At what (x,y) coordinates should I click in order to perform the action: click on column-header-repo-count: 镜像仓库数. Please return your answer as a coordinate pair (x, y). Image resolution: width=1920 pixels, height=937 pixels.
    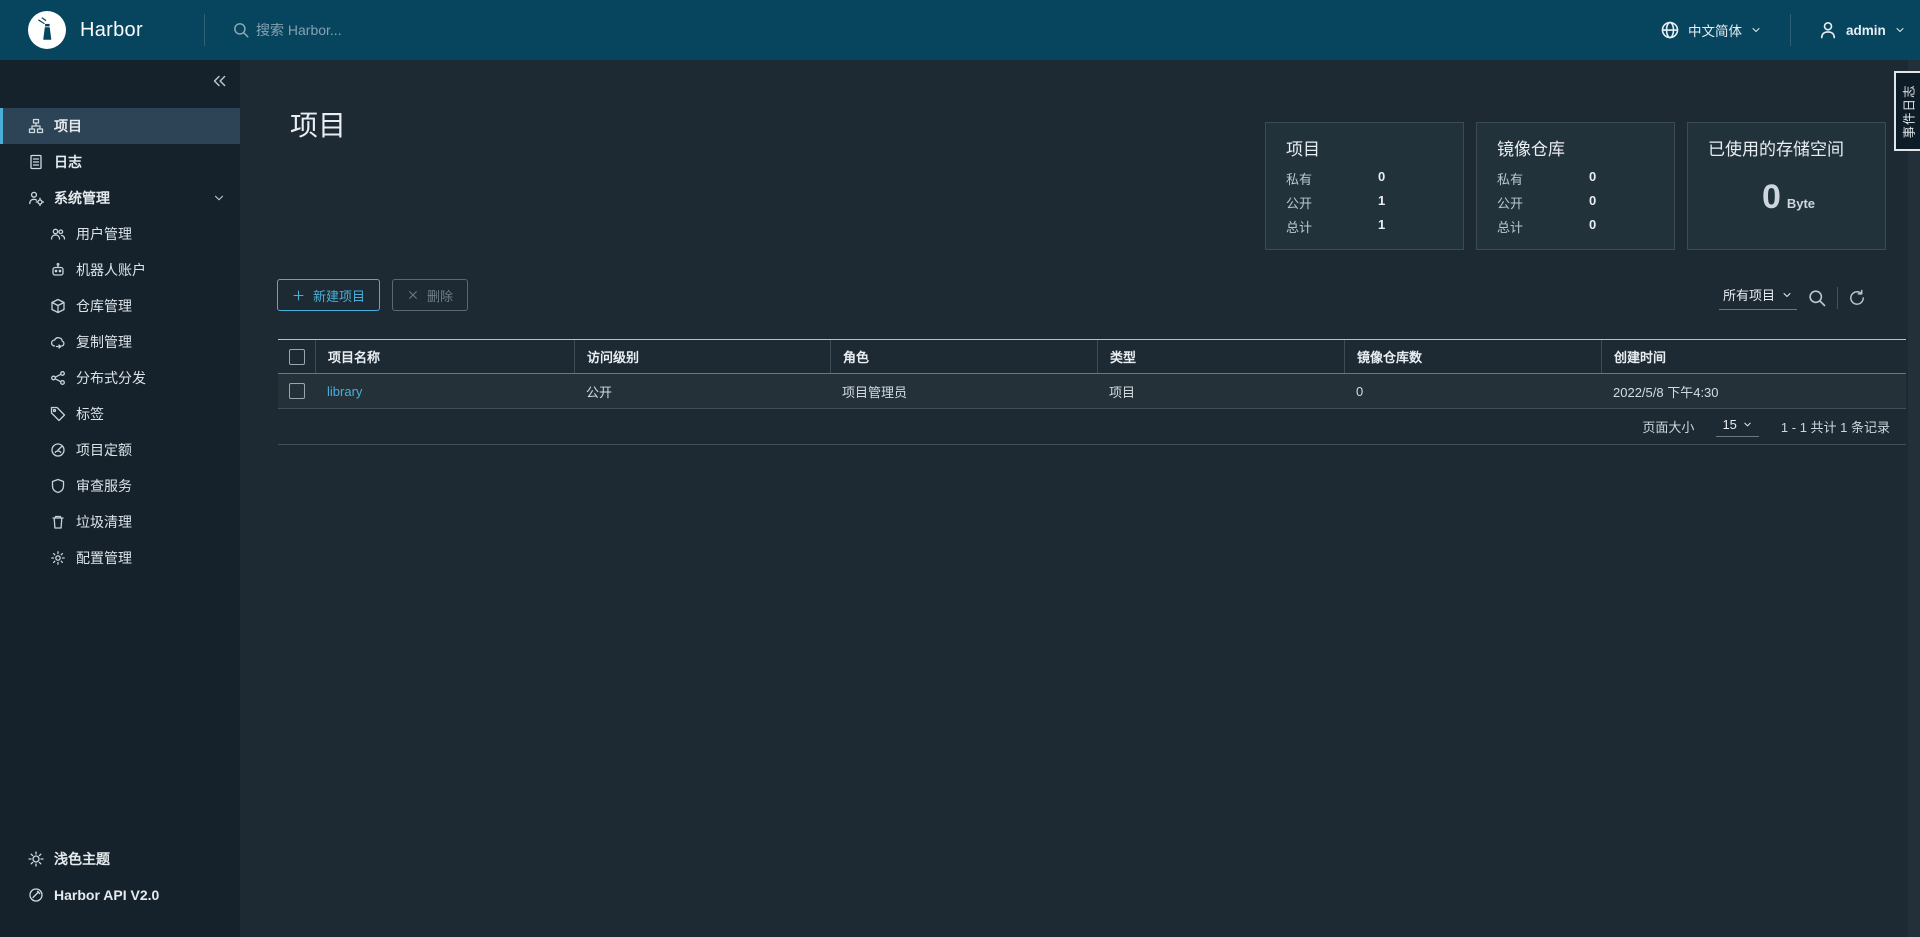
    Looking at the image, I should click on (1472, 356).